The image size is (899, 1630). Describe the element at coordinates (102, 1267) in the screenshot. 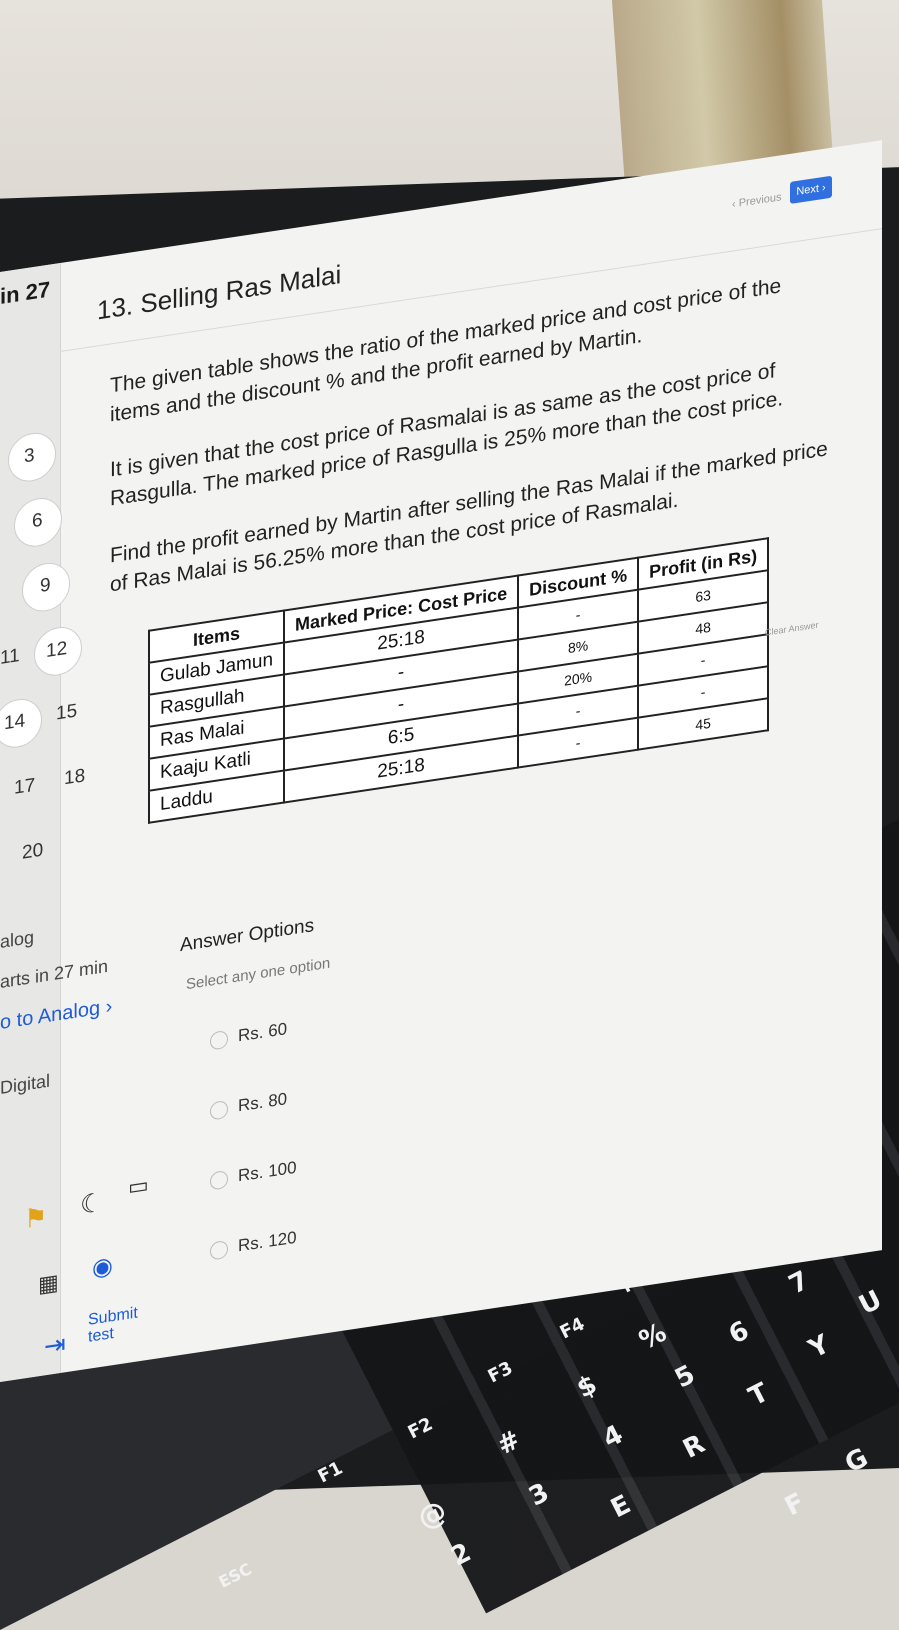

I see `user-icon: ◉` at that location.